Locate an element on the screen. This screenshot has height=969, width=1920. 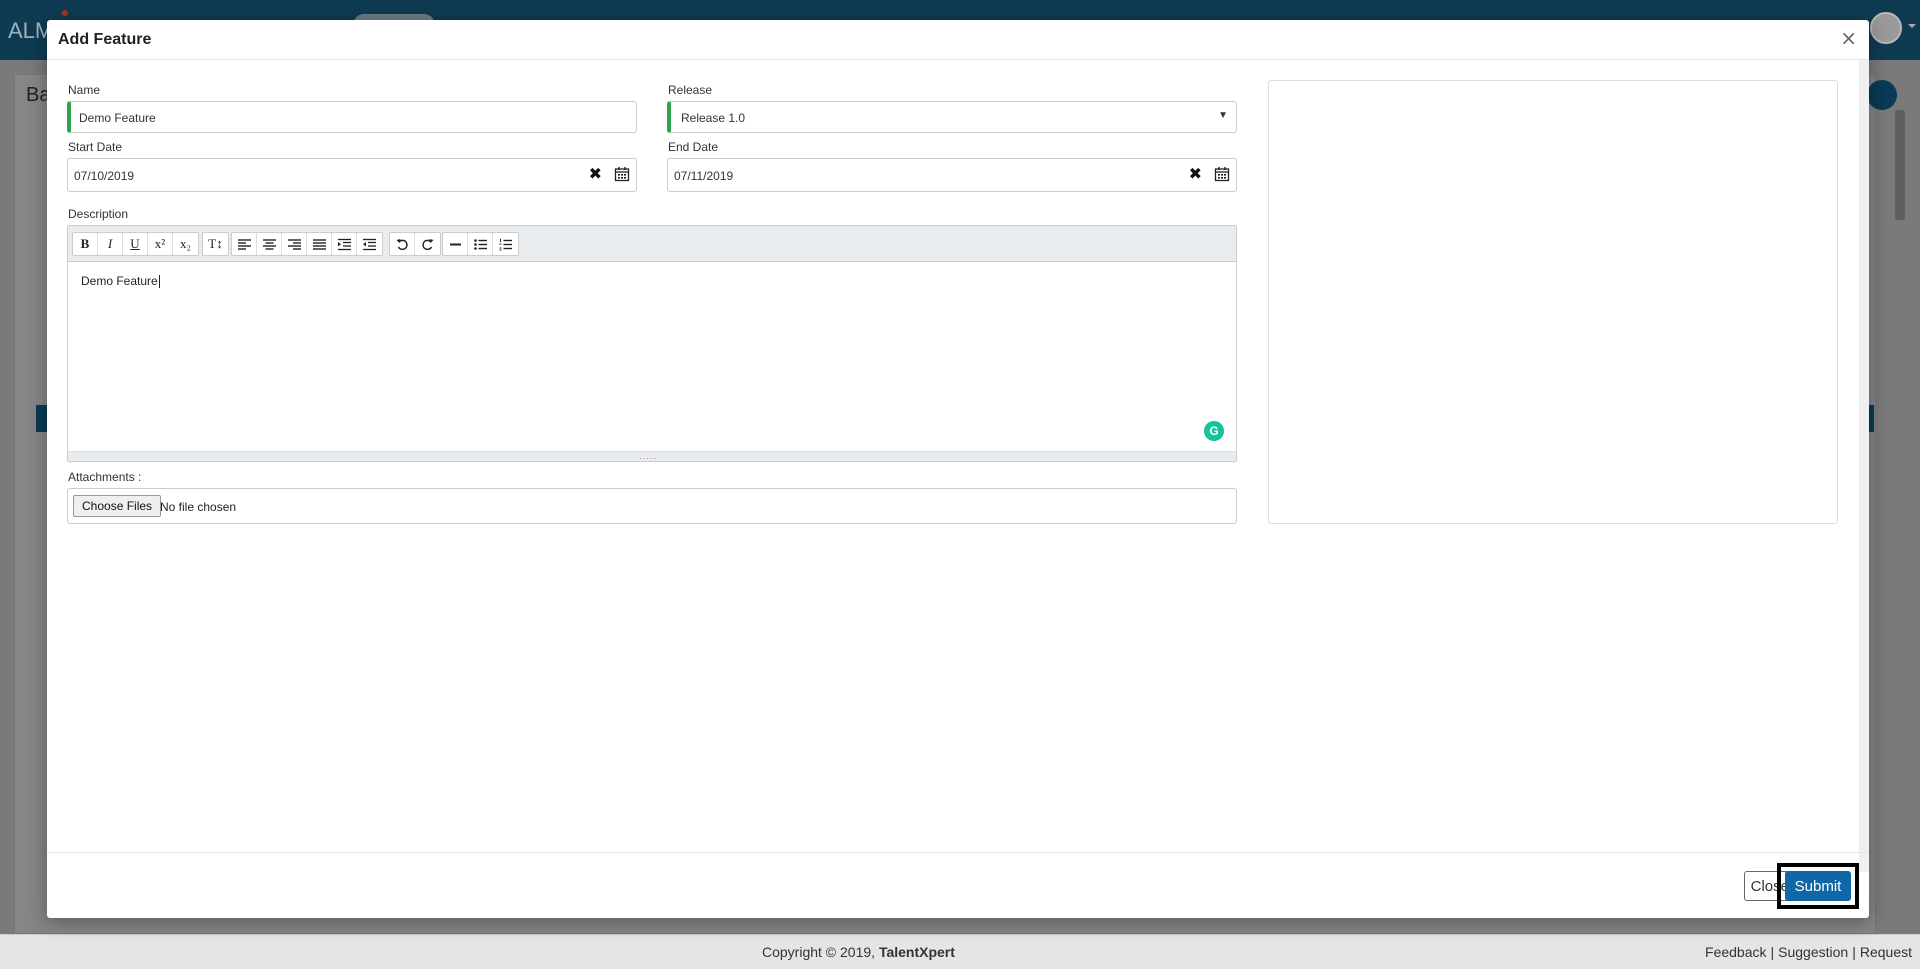
release-select: Release 1.0 ▼ is located at coordinates (952, 117).